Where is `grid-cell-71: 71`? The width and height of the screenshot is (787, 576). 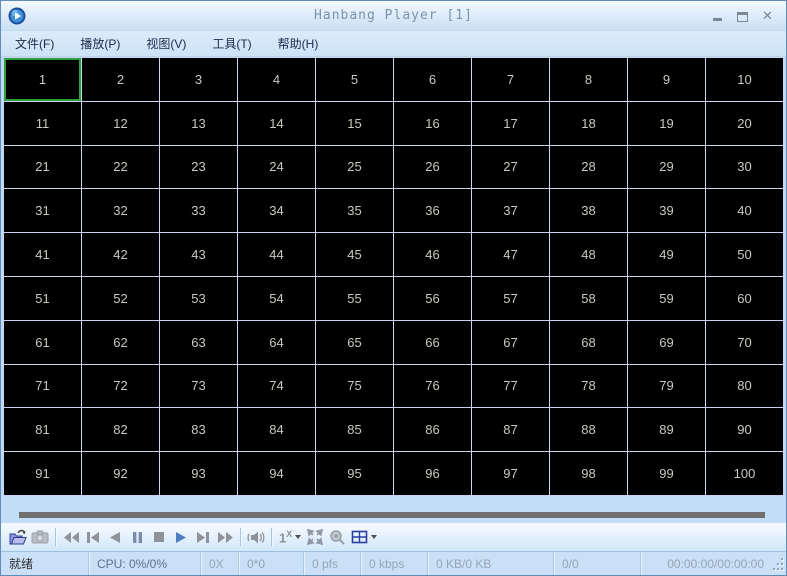 grid-cell-71: 71 is located at coordinates (42, 386).